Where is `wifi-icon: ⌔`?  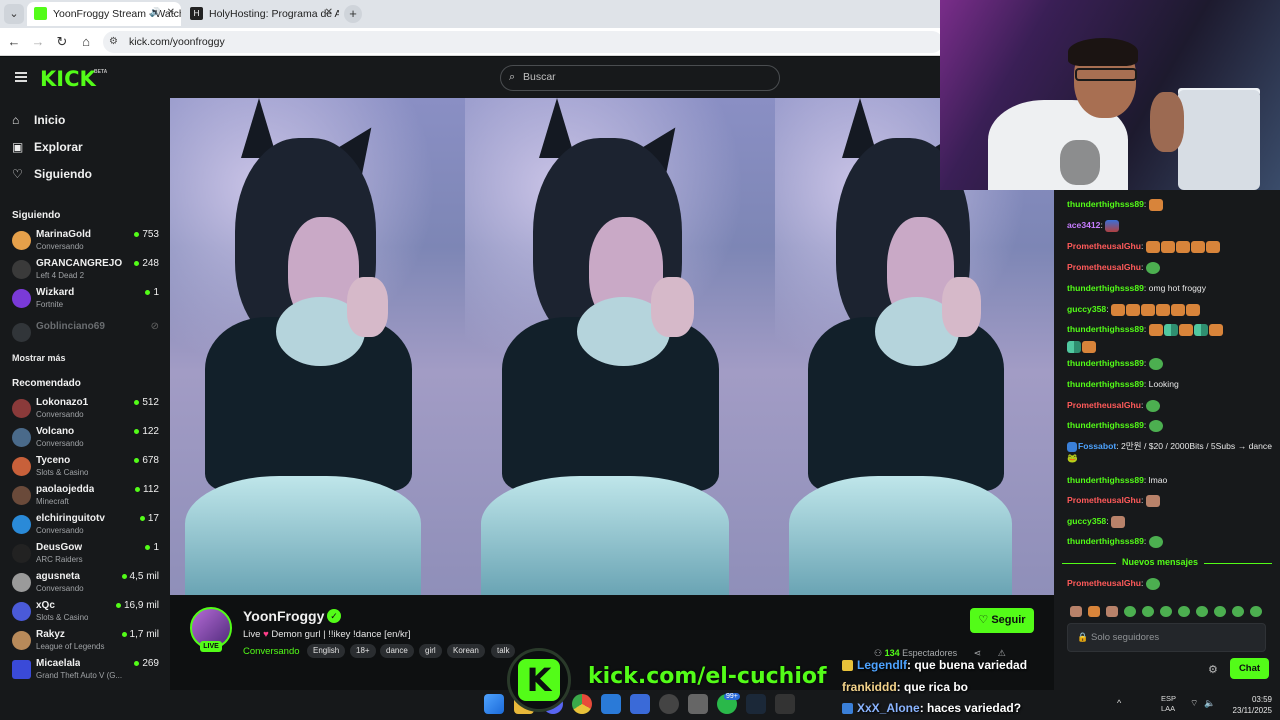 wifi-icon: ⌔ is located at coordinates (1194, 703).